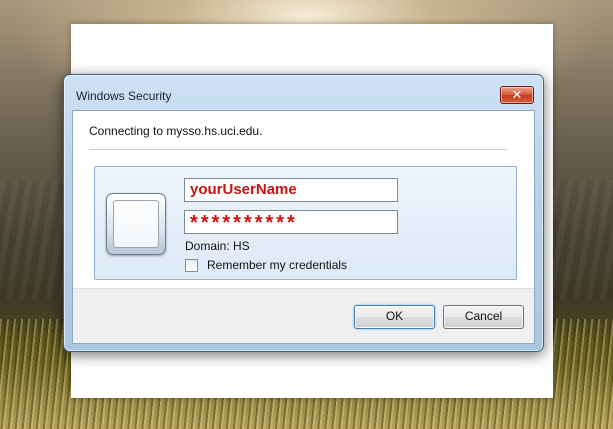 This screenshot has width=613, height=429. I want to click on ok-button: OK, so click(394, 317).